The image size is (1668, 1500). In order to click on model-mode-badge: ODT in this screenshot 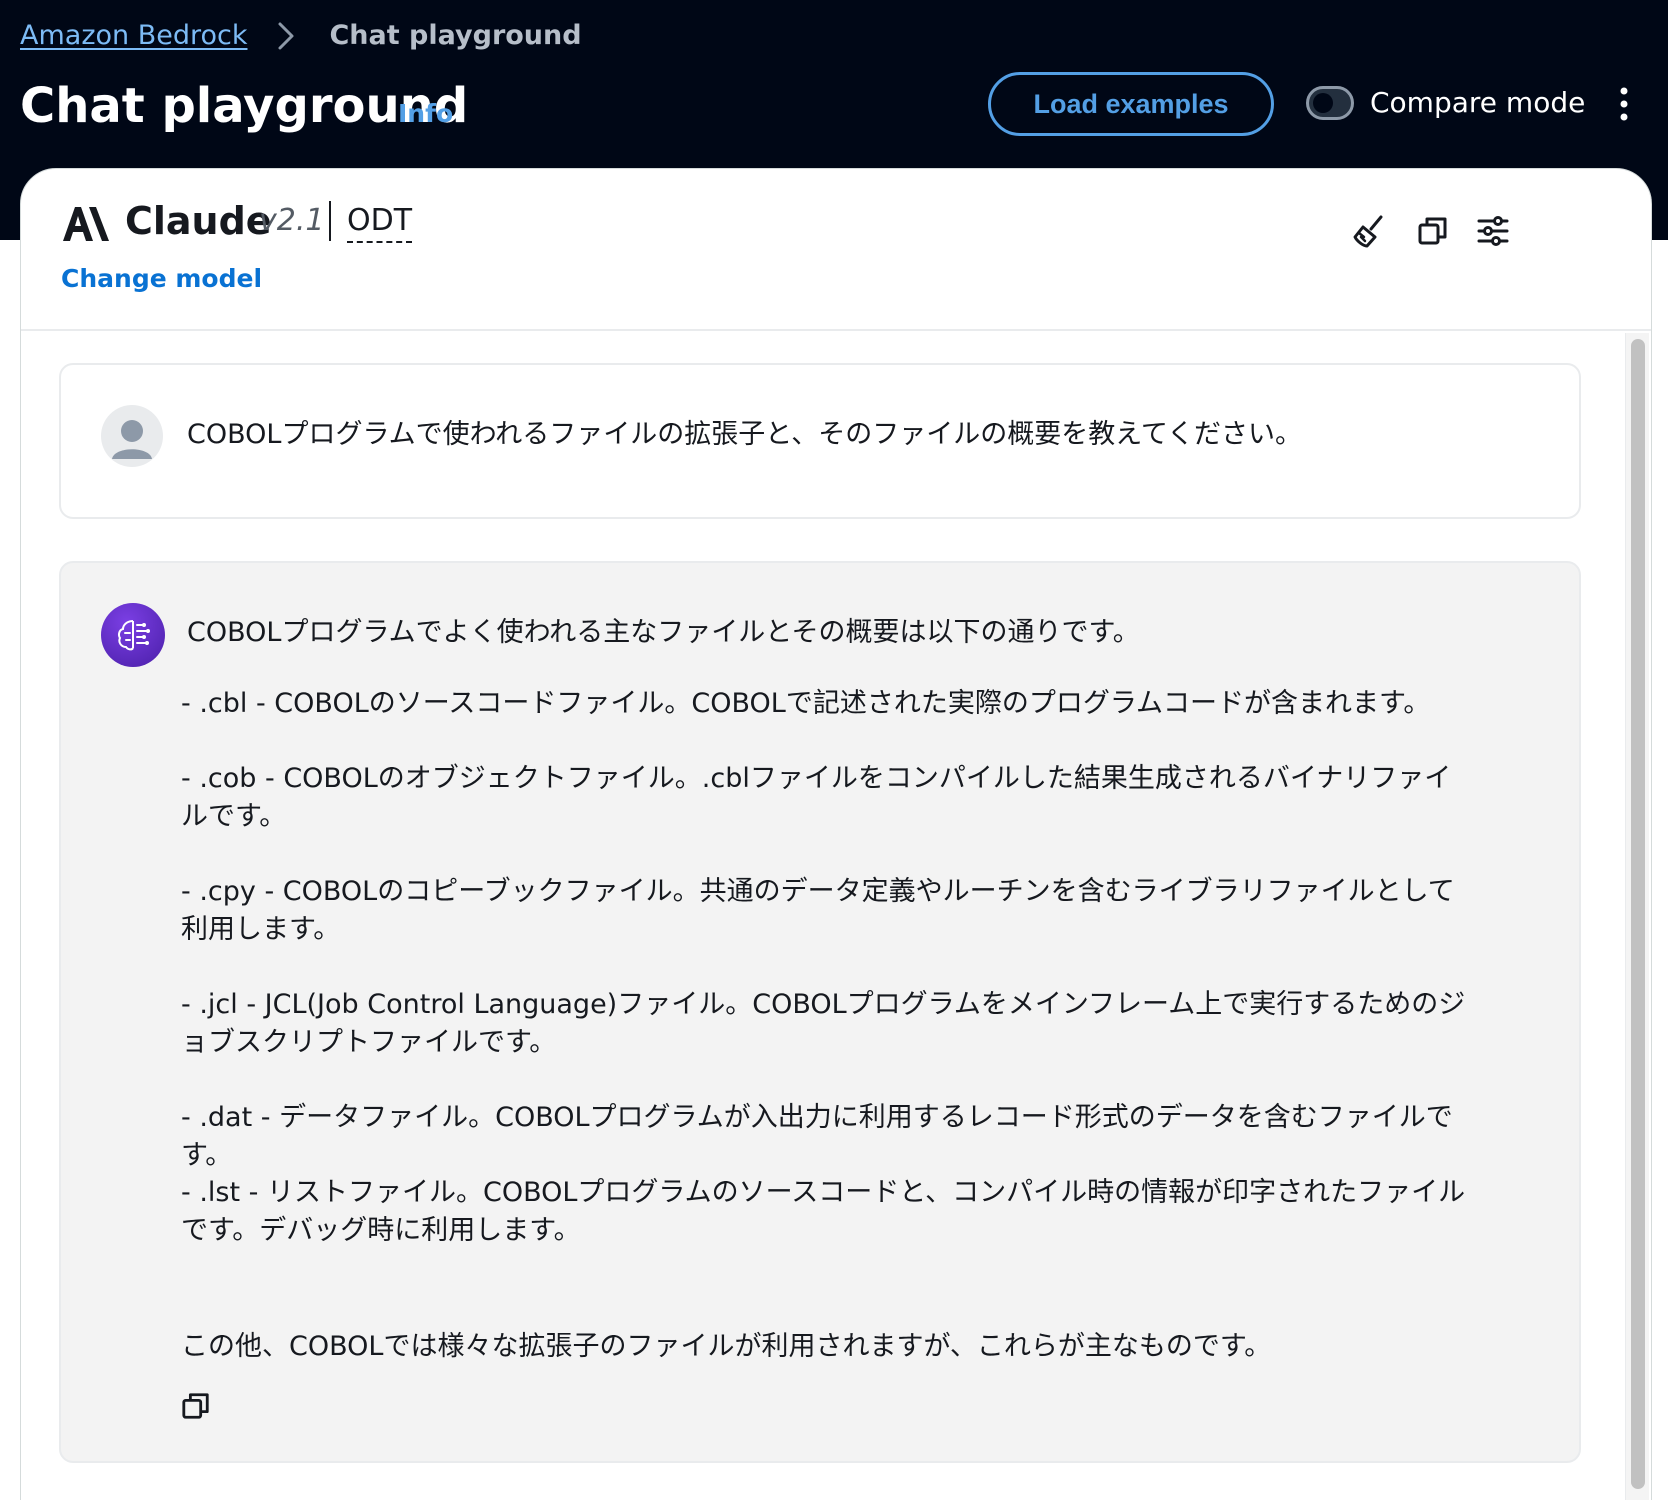, I will do `click(380, 222)`.